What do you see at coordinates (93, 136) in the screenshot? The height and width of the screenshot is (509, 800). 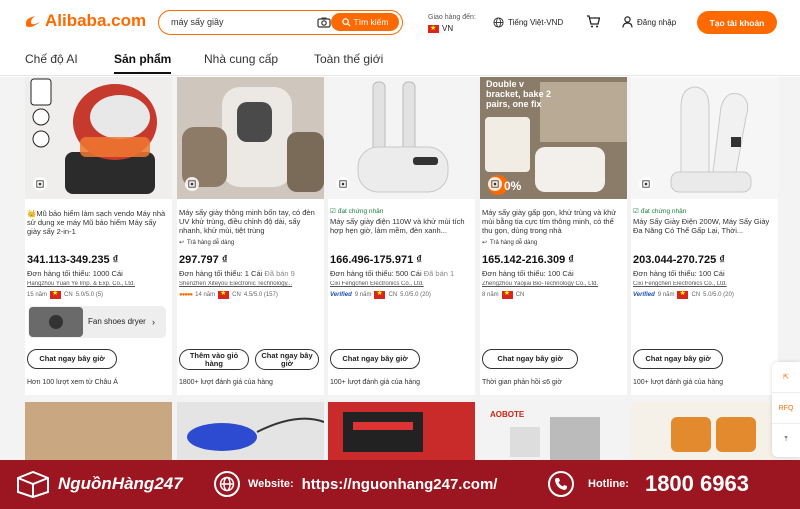 I see `helmet-dryer-image` at bounding box center [93, 136].